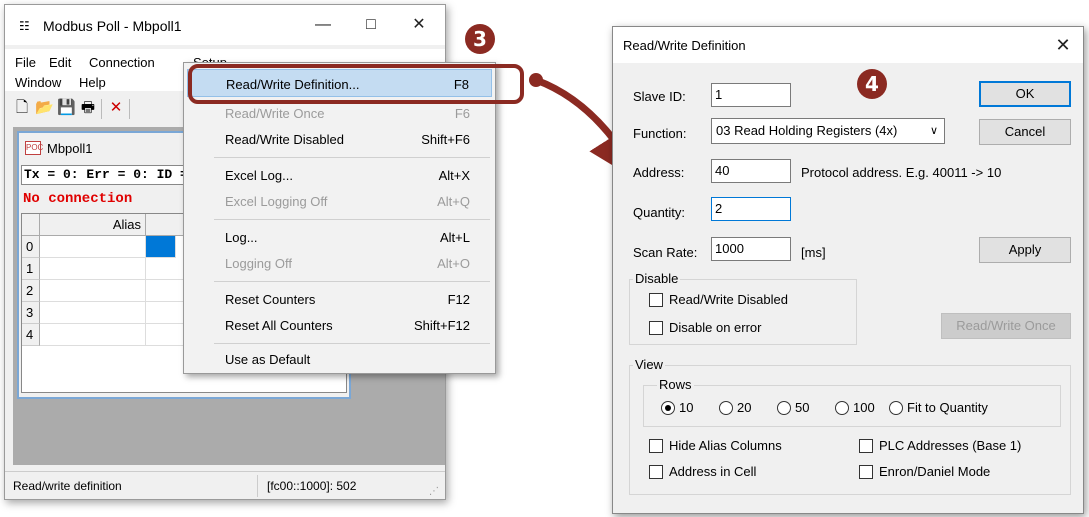 The height and width of the screenshot is (517, 1089). What do you see at coordinates (1063, 45) in the screenshot?
I see `dialog-close-icon: ✕` at bounding box center [1063, 45].